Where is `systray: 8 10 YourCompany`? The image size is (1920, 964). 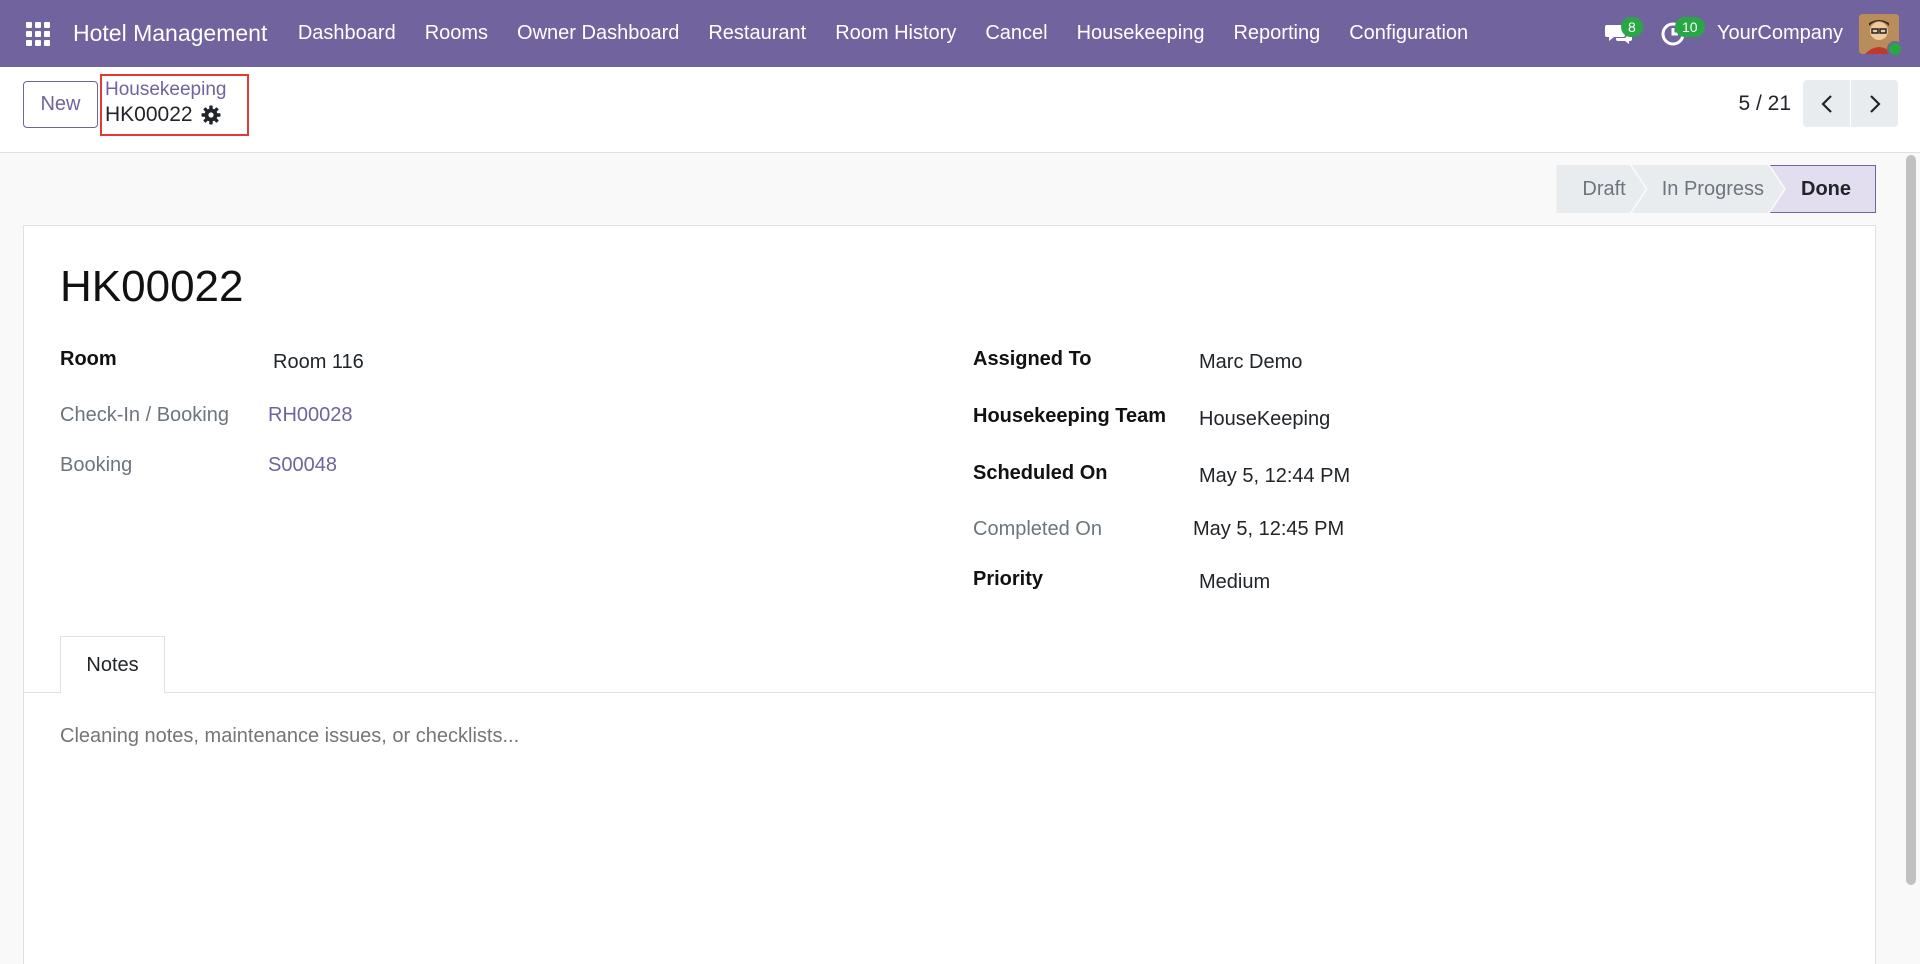 systray: 8 10 YourCompany is located at coordinates (1759, 33).